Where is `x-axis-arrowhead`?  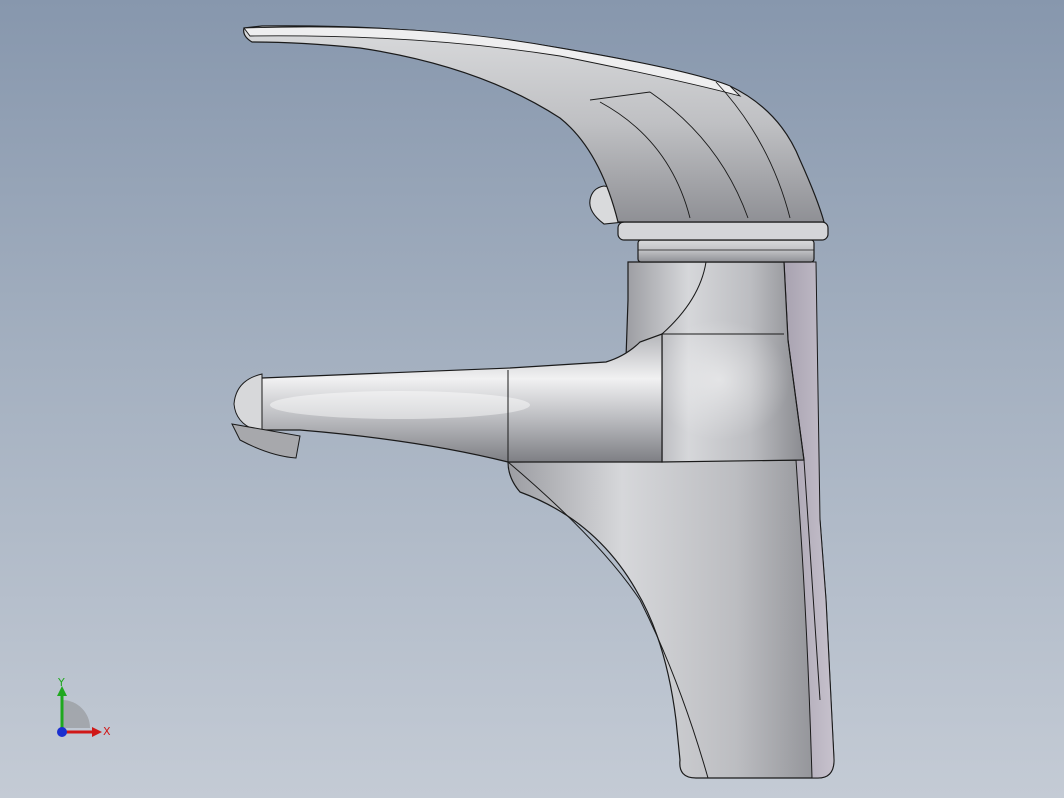
x-axis-arrowhead is located at coordinates (97, 732).